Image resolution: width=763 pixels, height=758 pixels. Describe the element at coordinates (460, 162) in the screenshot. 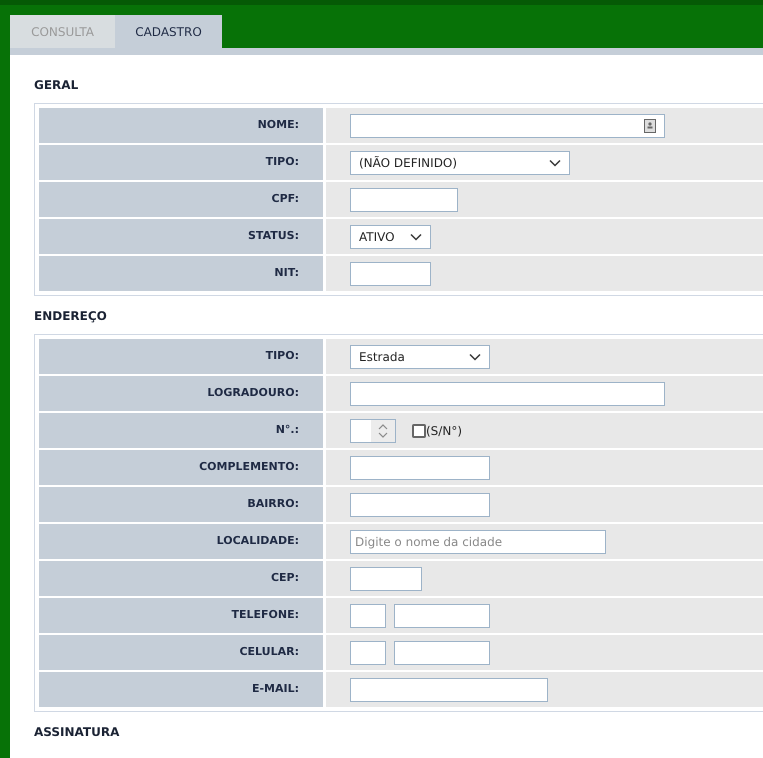

I see `select-dropdown: (NÃO DEFINIDO)` at that location.